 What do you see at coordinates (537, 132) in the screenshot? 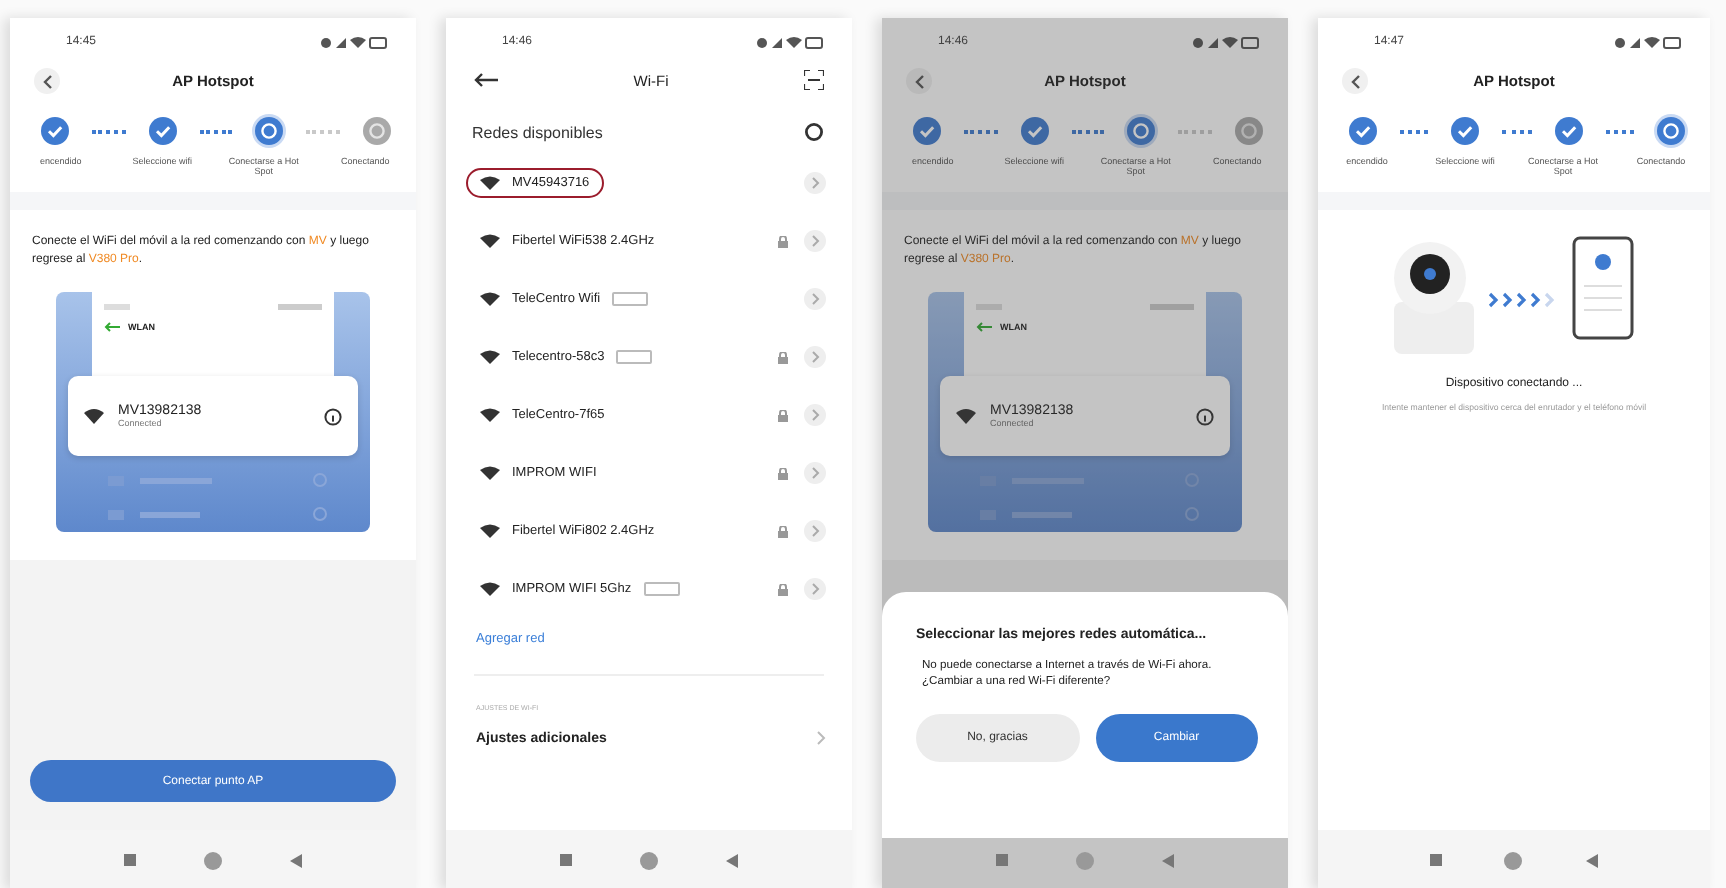
I see `section-heading: Redes disponibles` at bounding box center [537, 132].